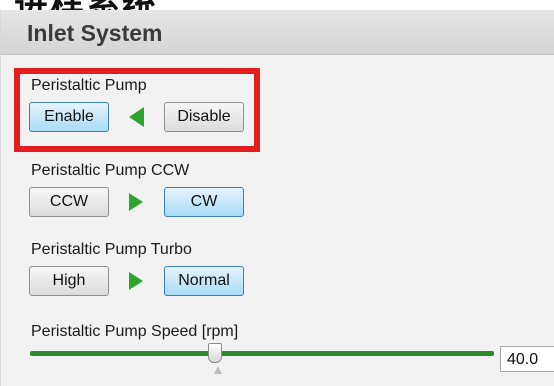 The width and height of the screenshot is (554, 386). I want to click on highlight-box, so click(137, 110).